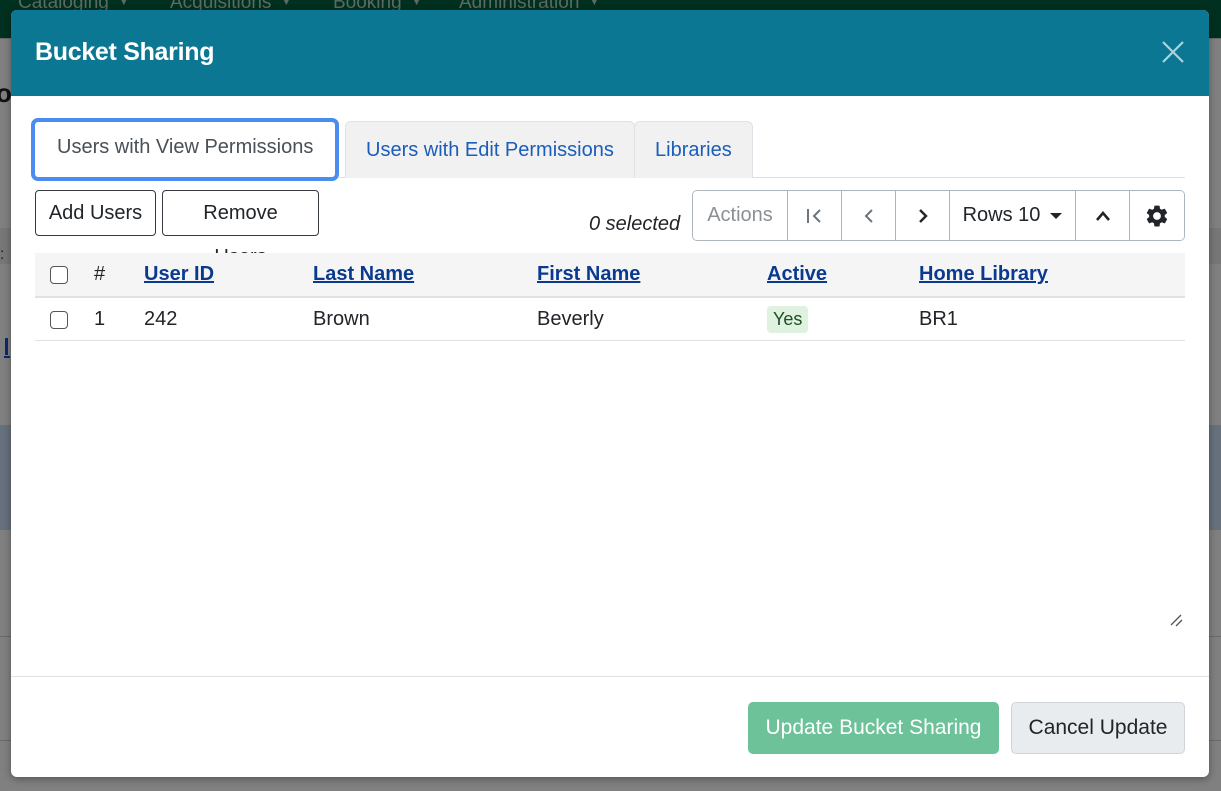 This screenshot has height=791, width=1221. I want to click on sort-last-name-link: Last Name, so click(363, 274).